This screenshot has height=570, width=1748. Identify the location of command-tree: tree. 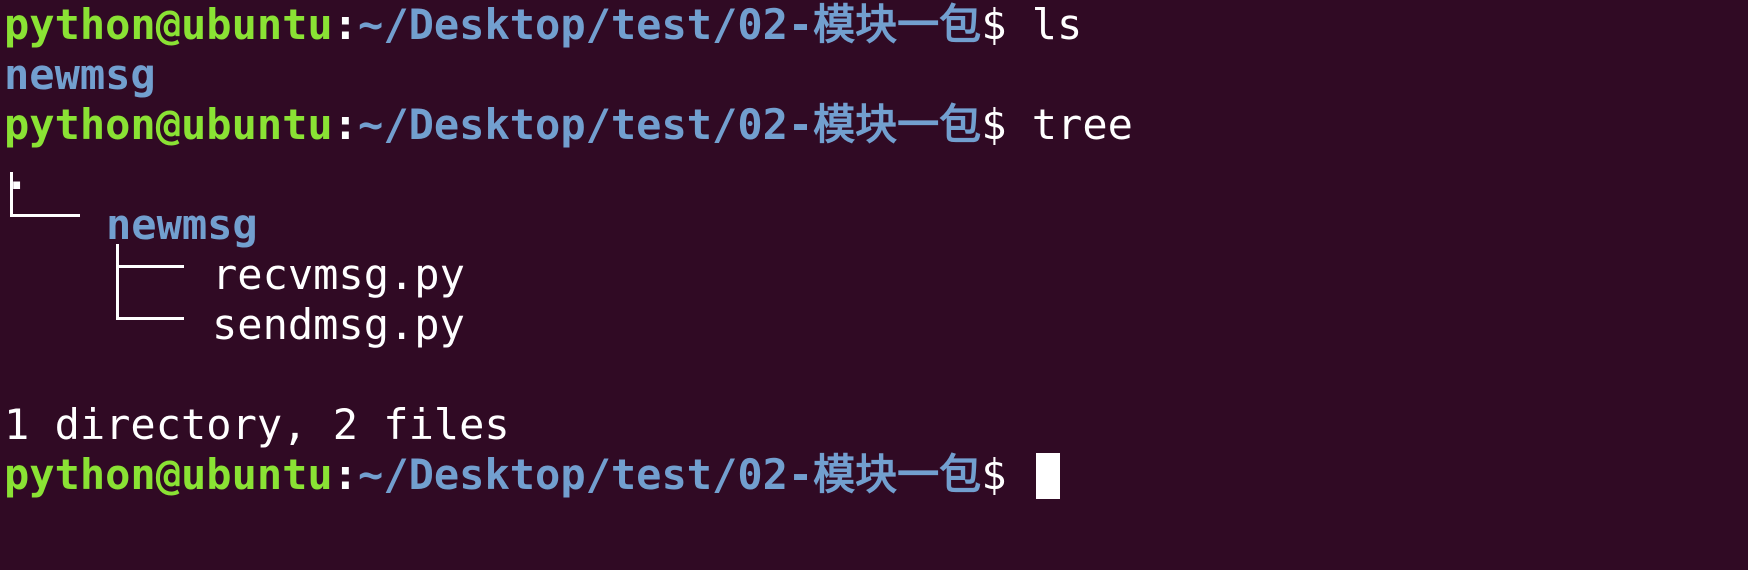
(1069, 124).